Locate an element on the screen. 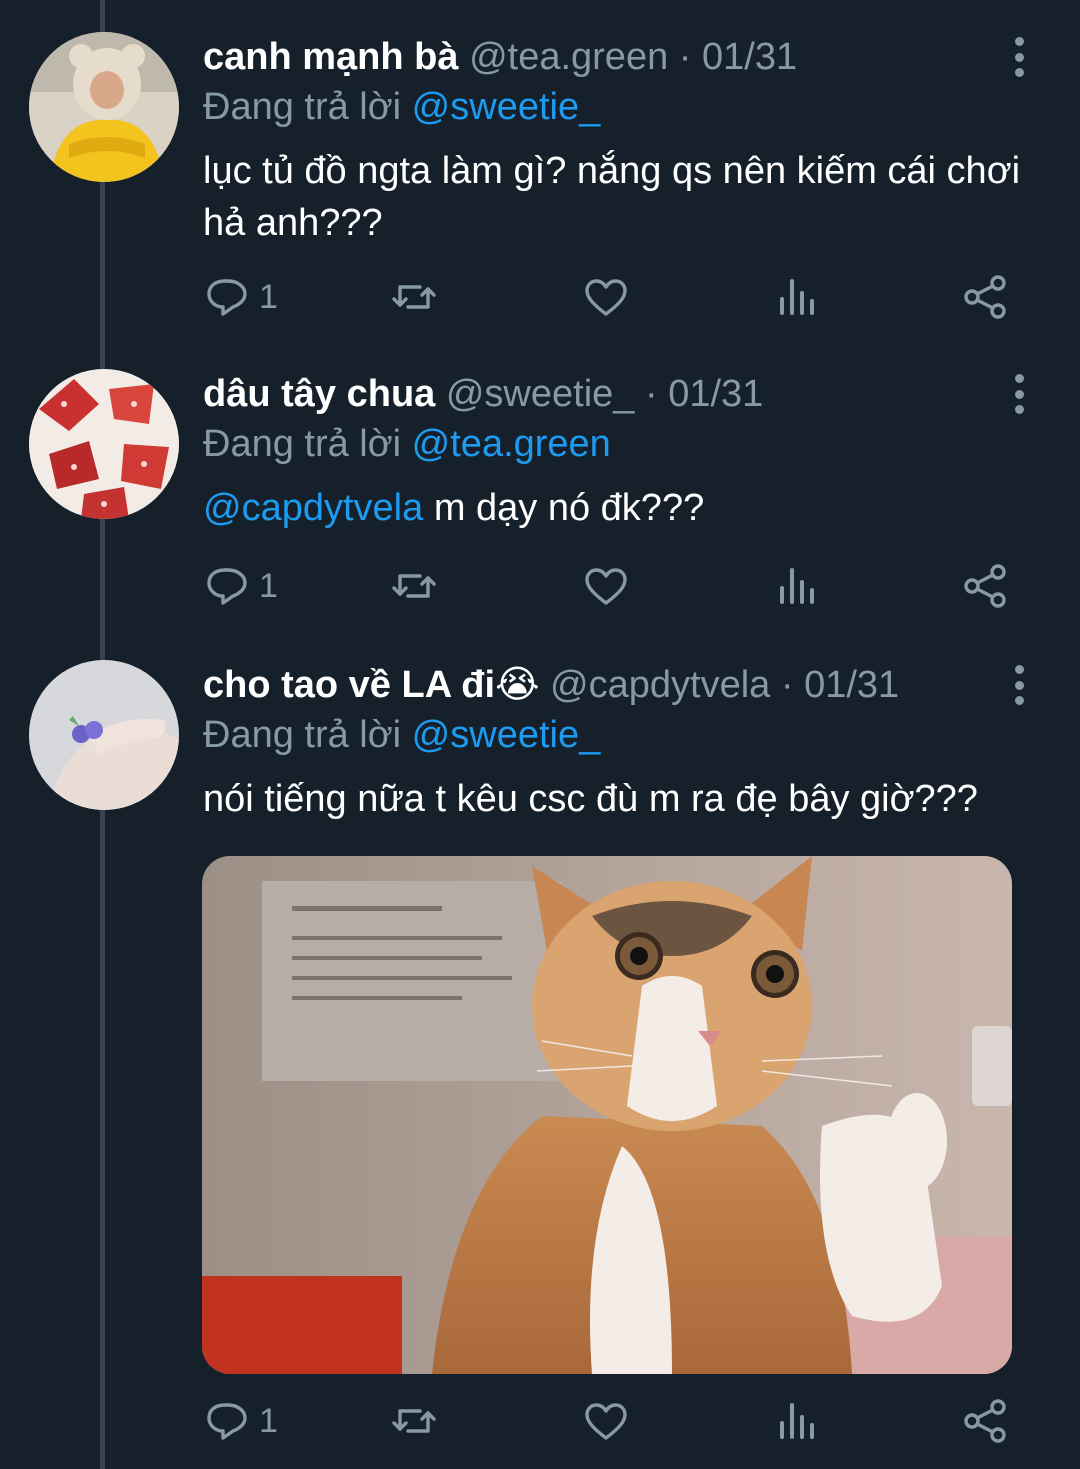 The width and height of the screenshot is (1080, 1469). display-name: dâu tây chua is located at coordinates (319, 394).